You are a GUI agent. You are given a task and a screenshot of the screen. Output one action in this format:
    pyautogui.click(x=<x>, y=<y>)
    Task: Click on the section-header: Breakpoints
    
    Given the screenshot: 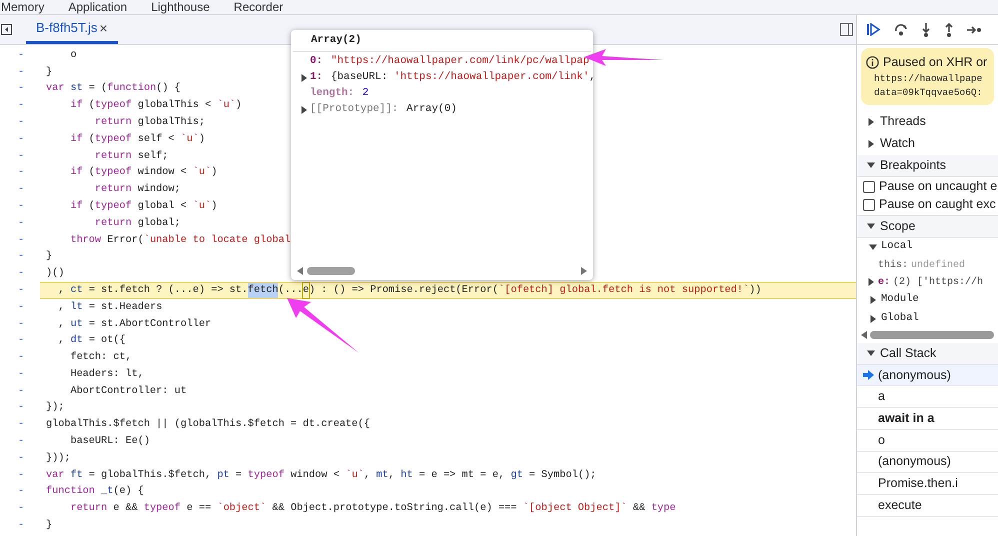 What is the action you would take?
    pyautogui.click(x=927, y=165)
    